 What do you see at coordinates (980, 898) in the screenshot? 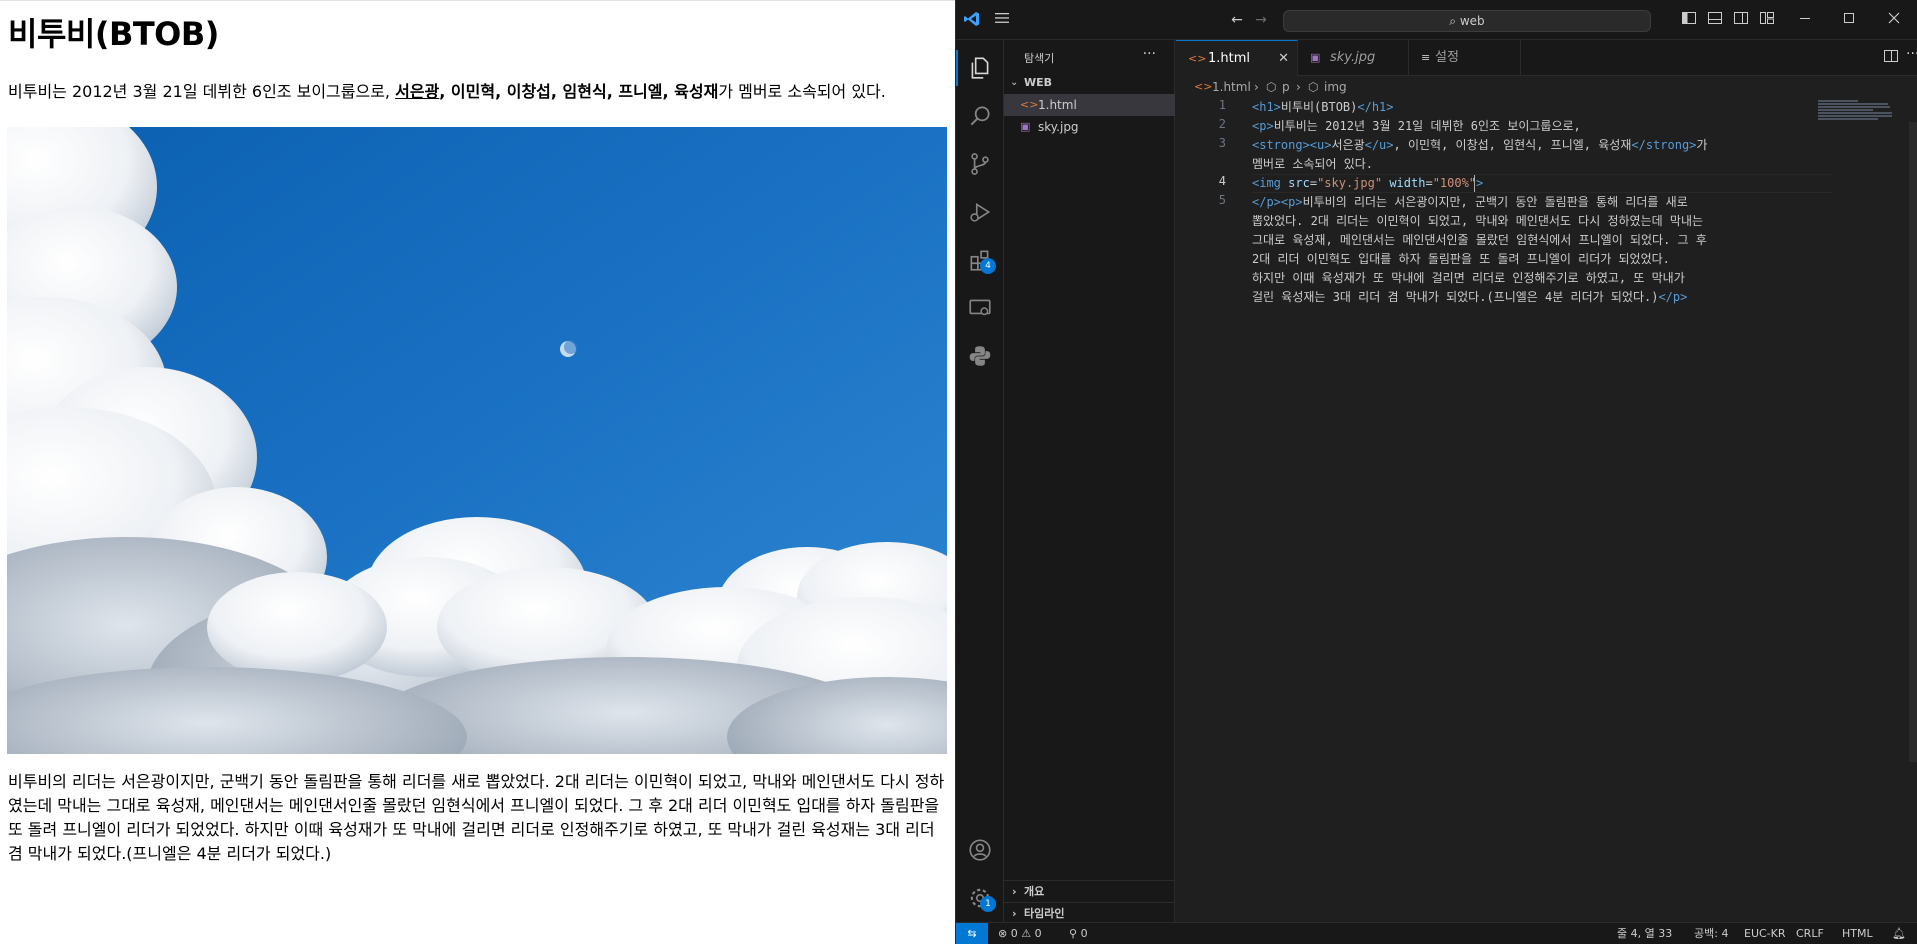
I see `manage-gear-icon: 1` at bounding box center [980, 898].